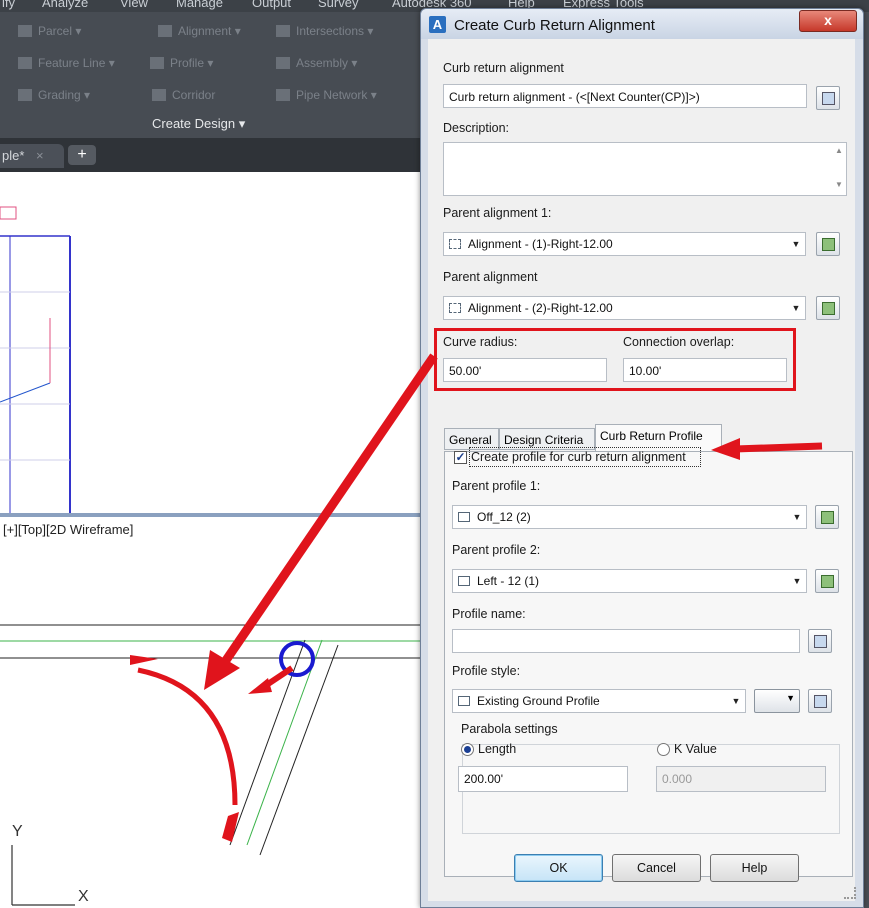 Image resolution: width=869 pixels, height=908 pixels. Describe the element at coordinates (326, 514) in the screenshot. I see `red-arrow-long` at that location.